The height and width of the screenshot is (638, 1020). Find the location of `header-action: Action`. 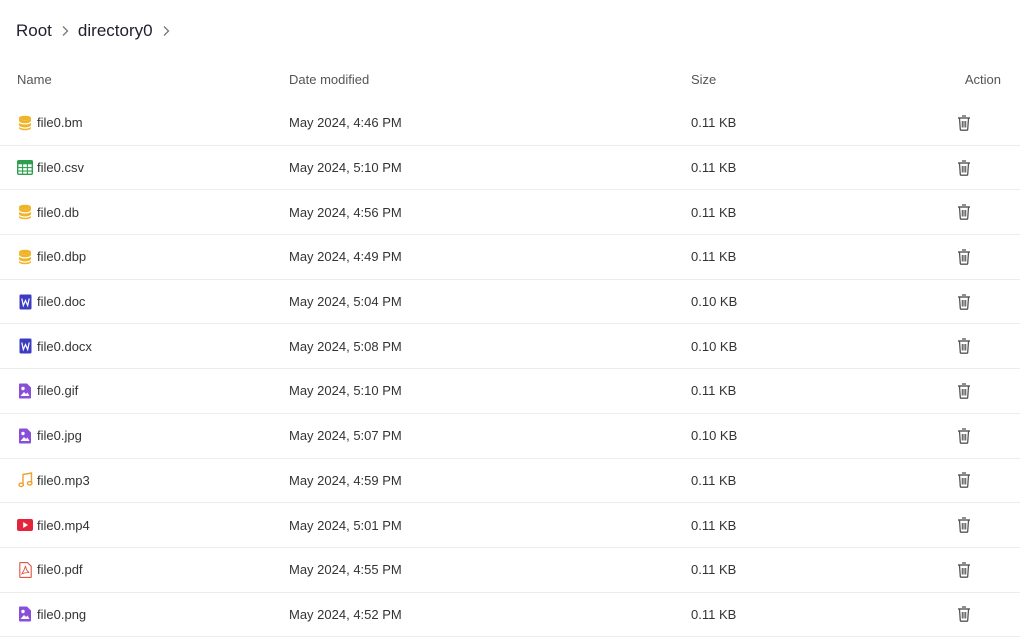

header-action: Action is located at coordinates (982, 79).